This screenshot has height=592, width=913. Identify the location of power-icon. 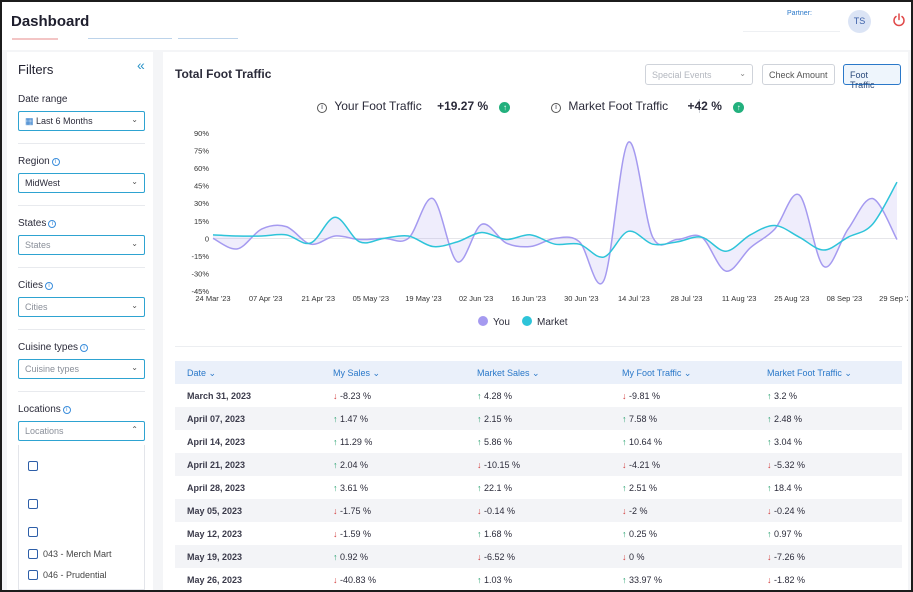
(899, 20).